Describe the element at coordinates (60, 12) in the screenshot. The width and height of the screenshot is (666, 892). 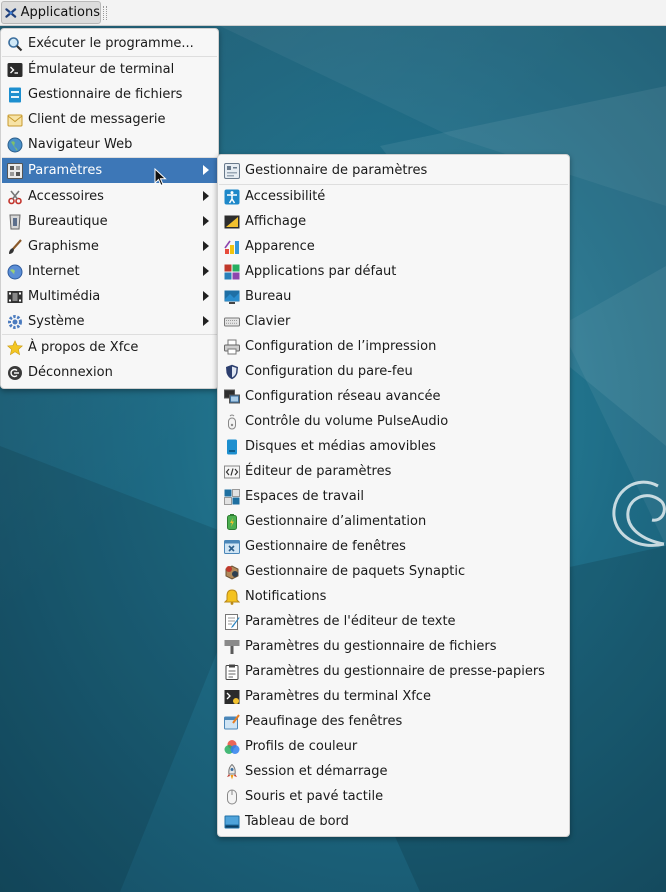
I see `applications-menu-label: Applications` at that location.